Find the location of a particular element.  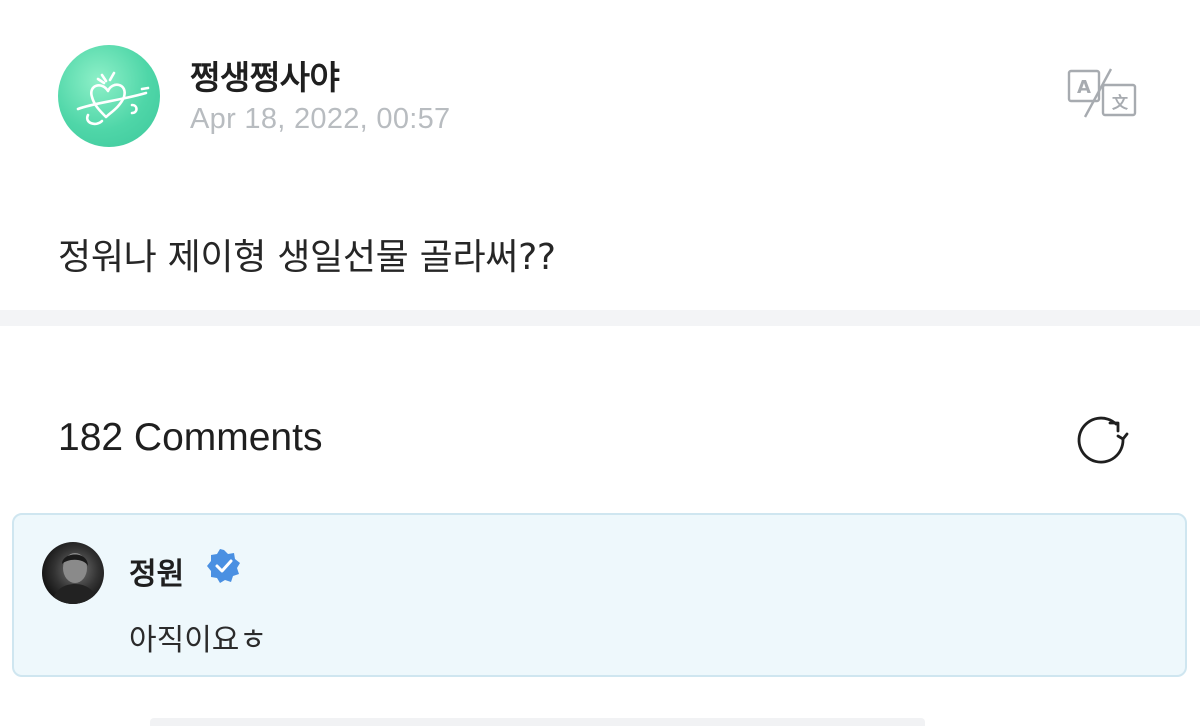

translate-icon: A 文 is located at coordinates (1102, 93).